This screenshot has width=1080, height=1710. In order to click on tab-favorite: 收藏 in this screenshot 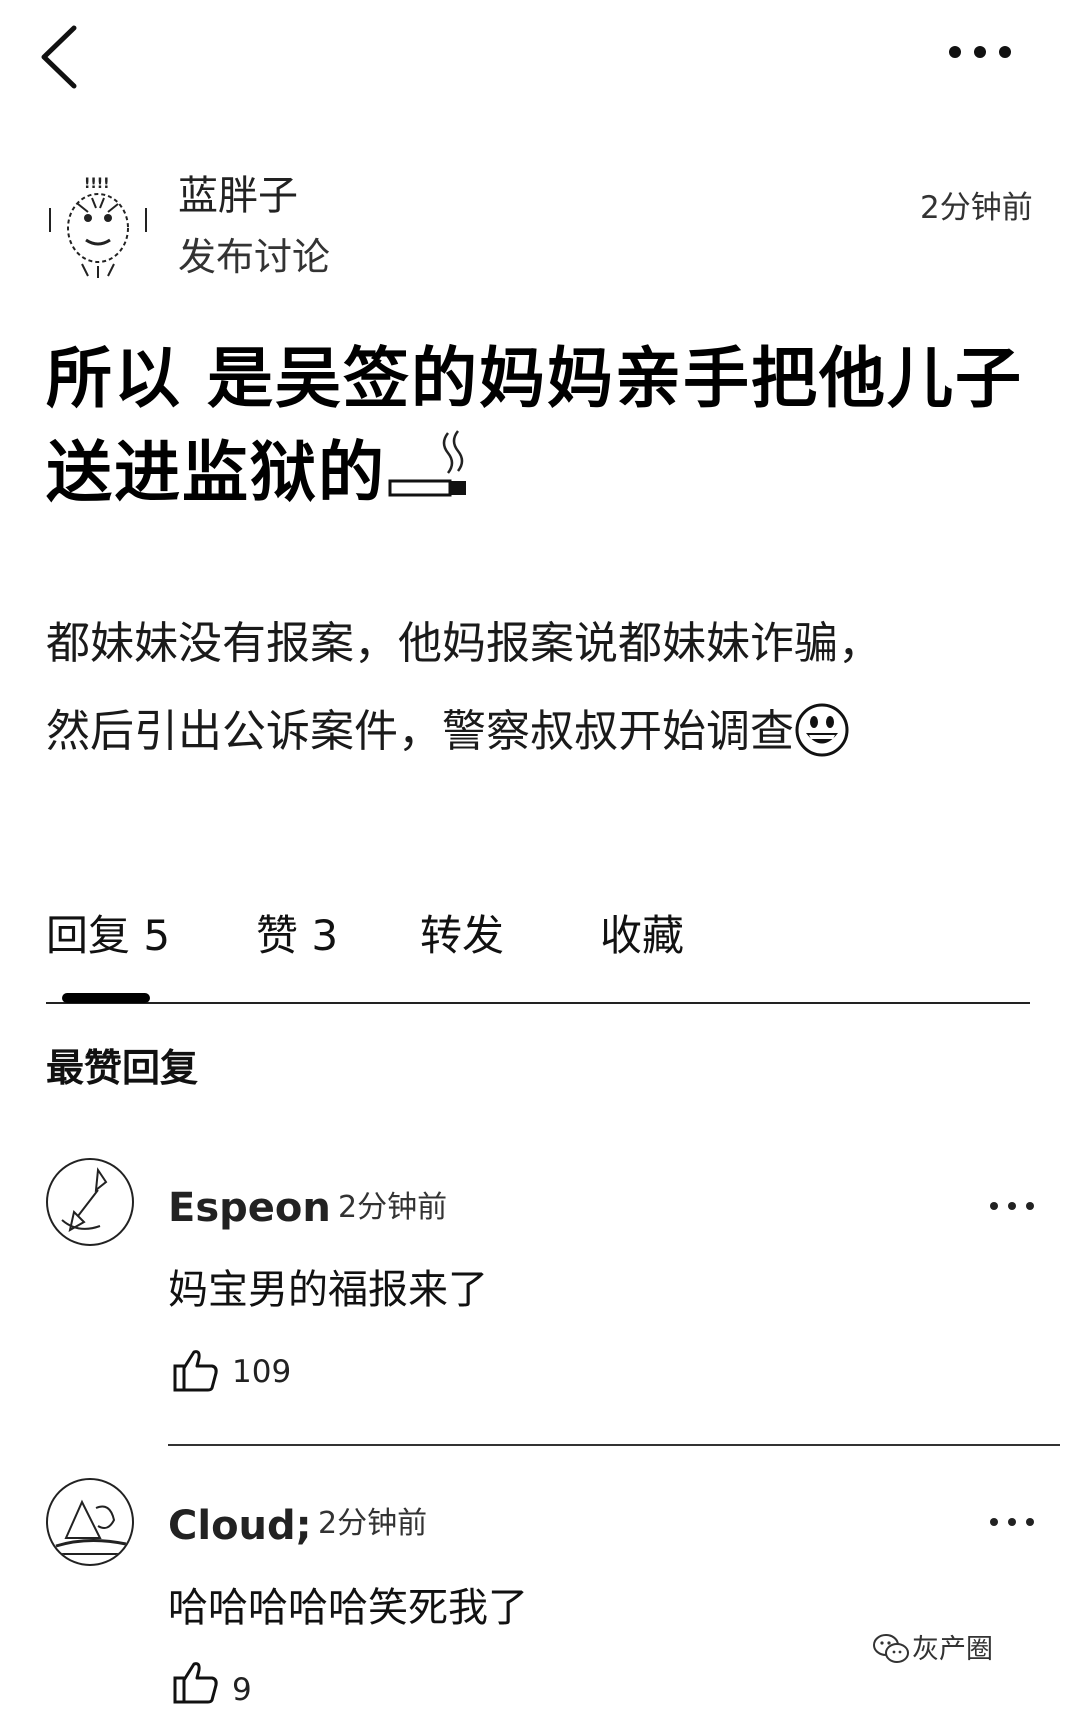, I will do `click(642, 936)`.